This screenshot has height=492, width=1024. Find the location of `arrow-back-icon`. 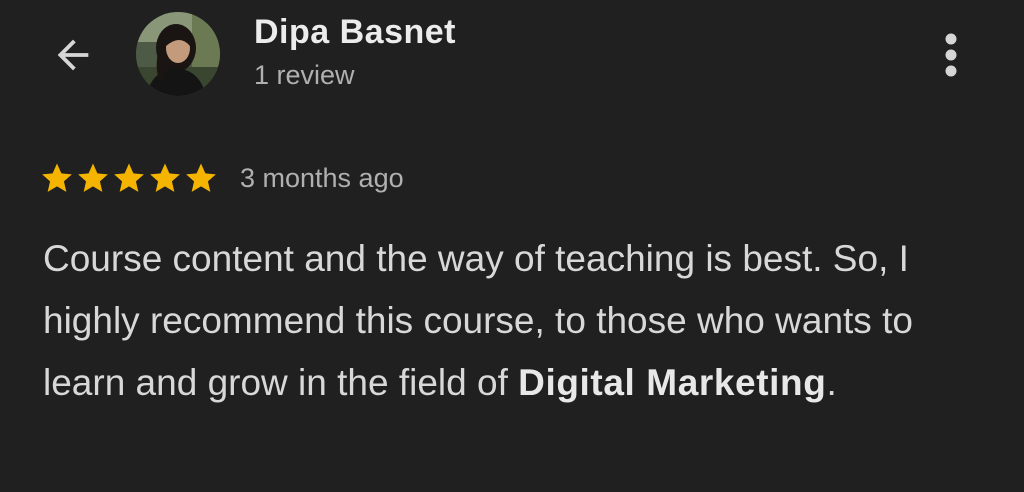

arrow-back-icon is located at coordinates (73, 55).